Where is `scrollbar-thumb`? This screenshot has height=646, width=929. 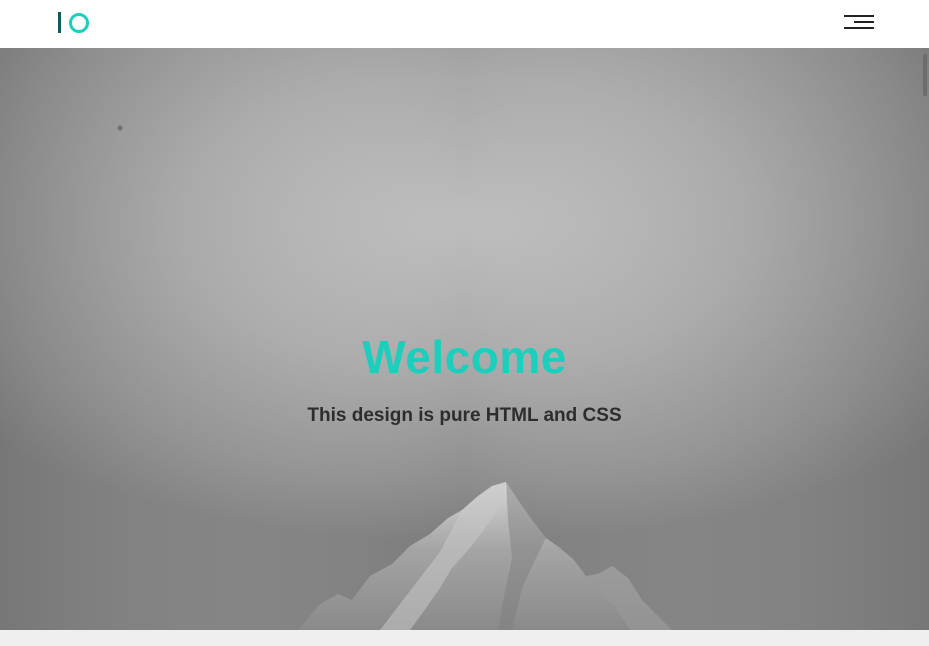 scrollbar-thumb is located at coordinates (925, 75).